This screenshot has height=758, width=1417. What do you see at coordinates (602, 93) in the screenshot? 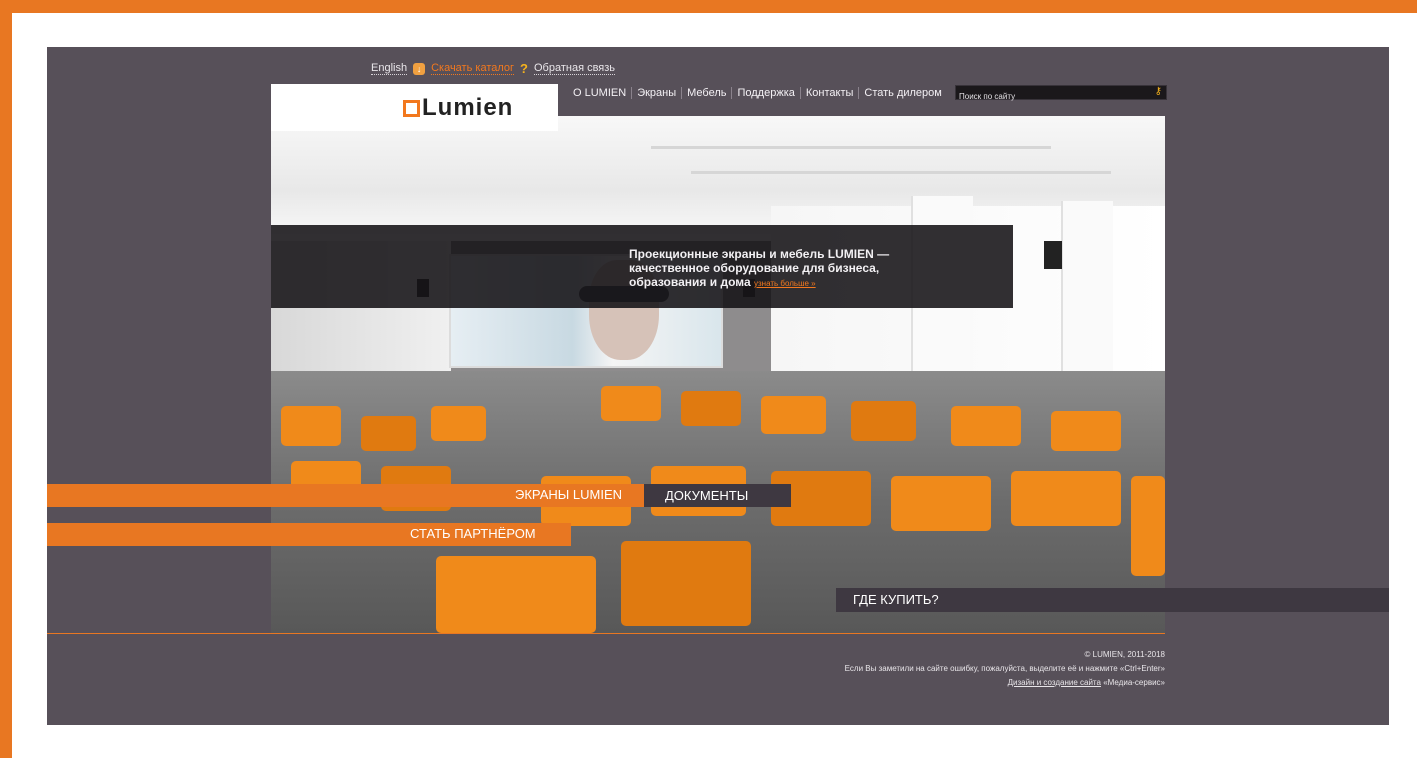
I see `nav-item-about: О LUMIEN` at bounding box center [602, 93].